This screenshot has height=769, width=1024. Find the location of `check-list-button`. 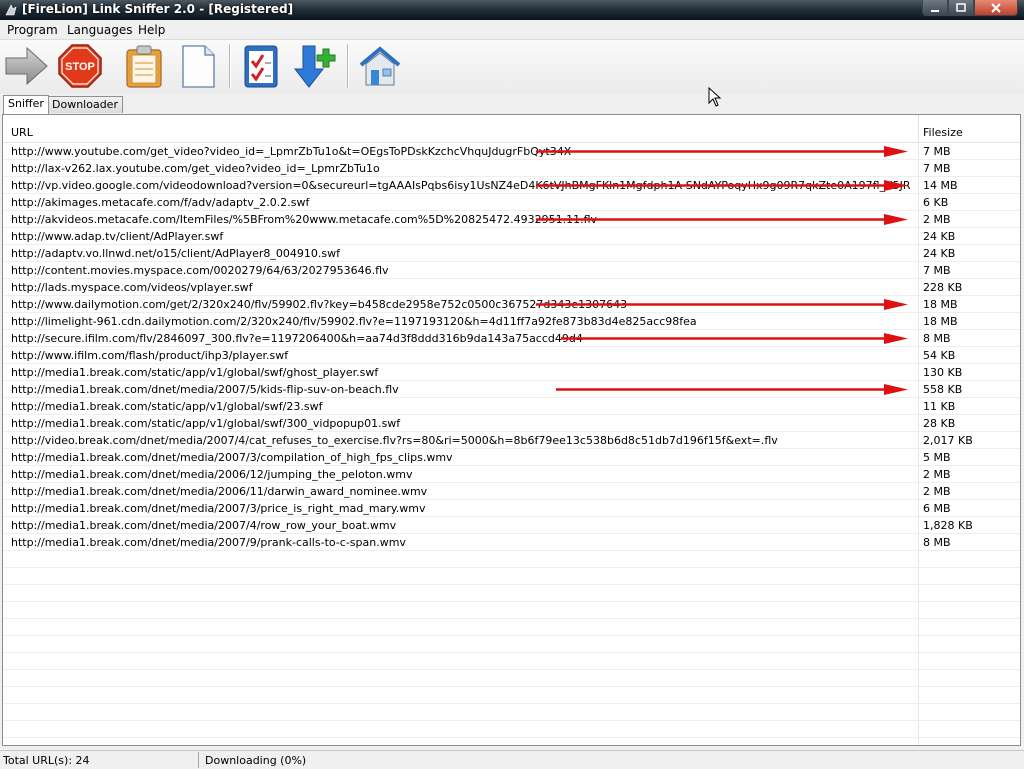

check-list-button is located at coordinates (262, 66).